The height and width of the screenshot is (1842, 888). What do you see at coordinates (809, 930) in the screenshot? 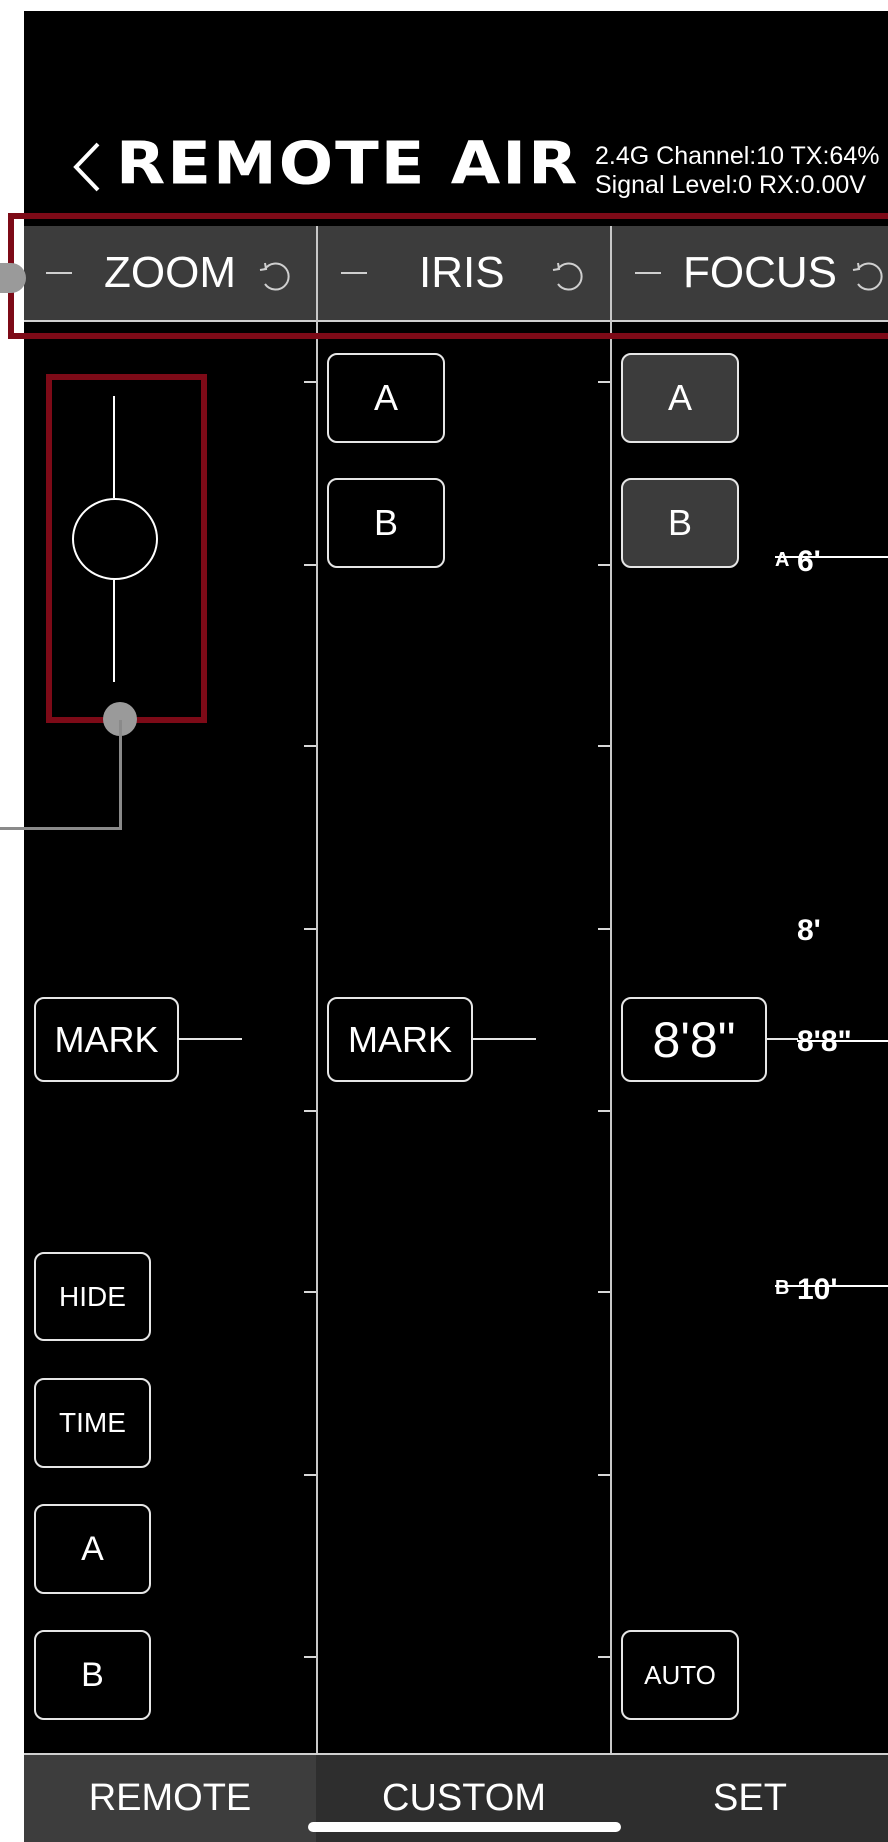
I see `scale-label: 8'` at bounding box center [809, 930].